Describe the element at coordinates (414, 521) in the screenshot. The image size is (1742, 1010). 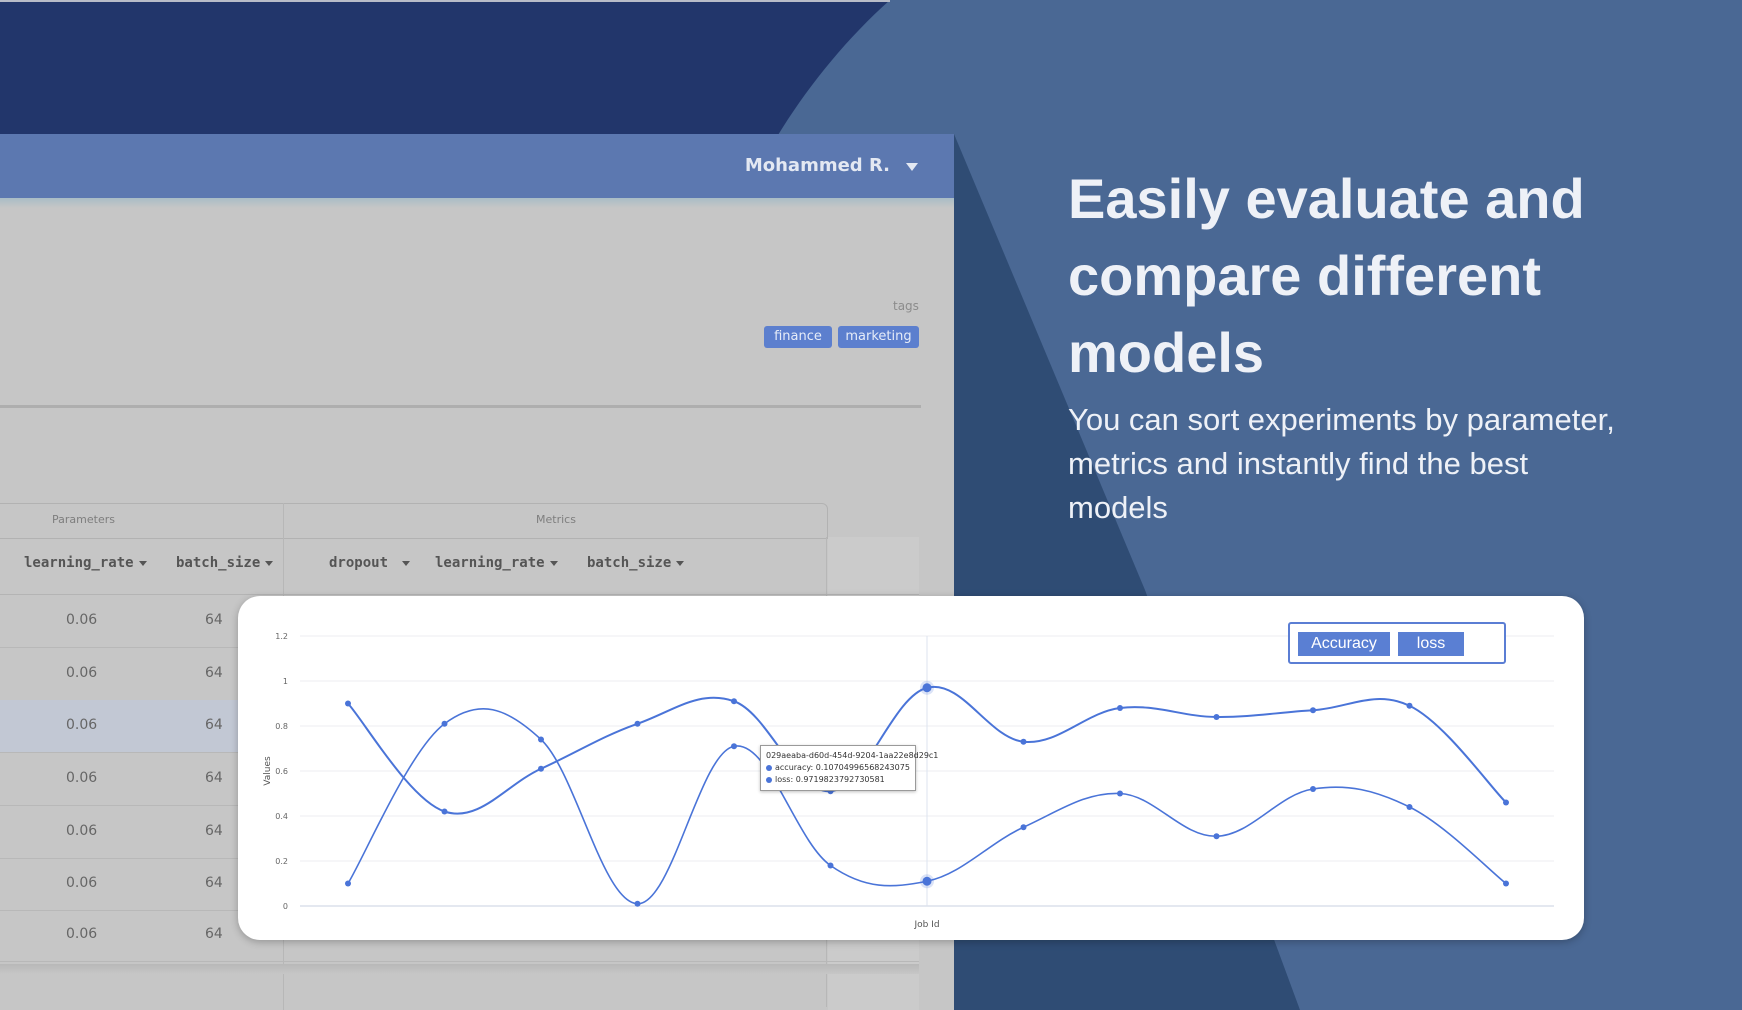
I see `column-group-header` at that location.